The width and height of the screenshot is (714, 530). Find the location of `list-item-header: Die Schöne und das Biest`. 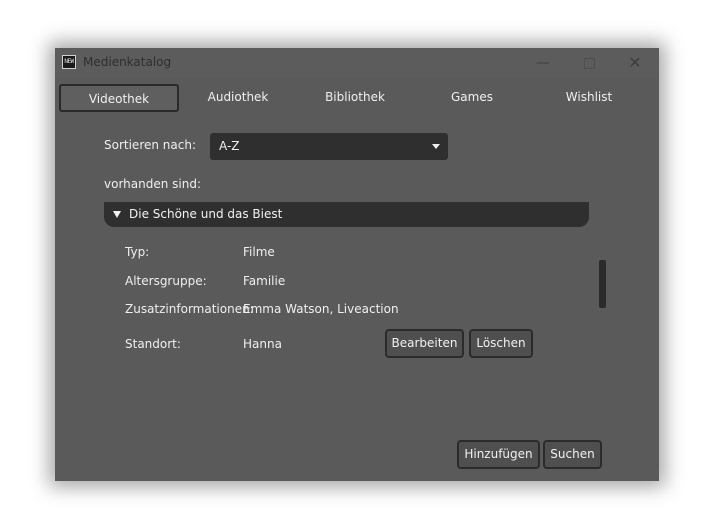

list-item-header: Die Schöne und das Biest is located at coordinates (346, 214).